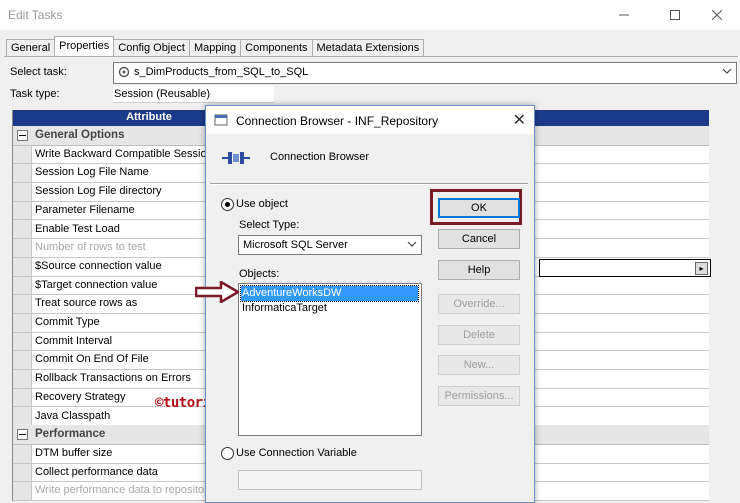 The width and height of the screenshot is (740, 503). I want to click on grid-row-label: Java Classpath, so click(73, 415).